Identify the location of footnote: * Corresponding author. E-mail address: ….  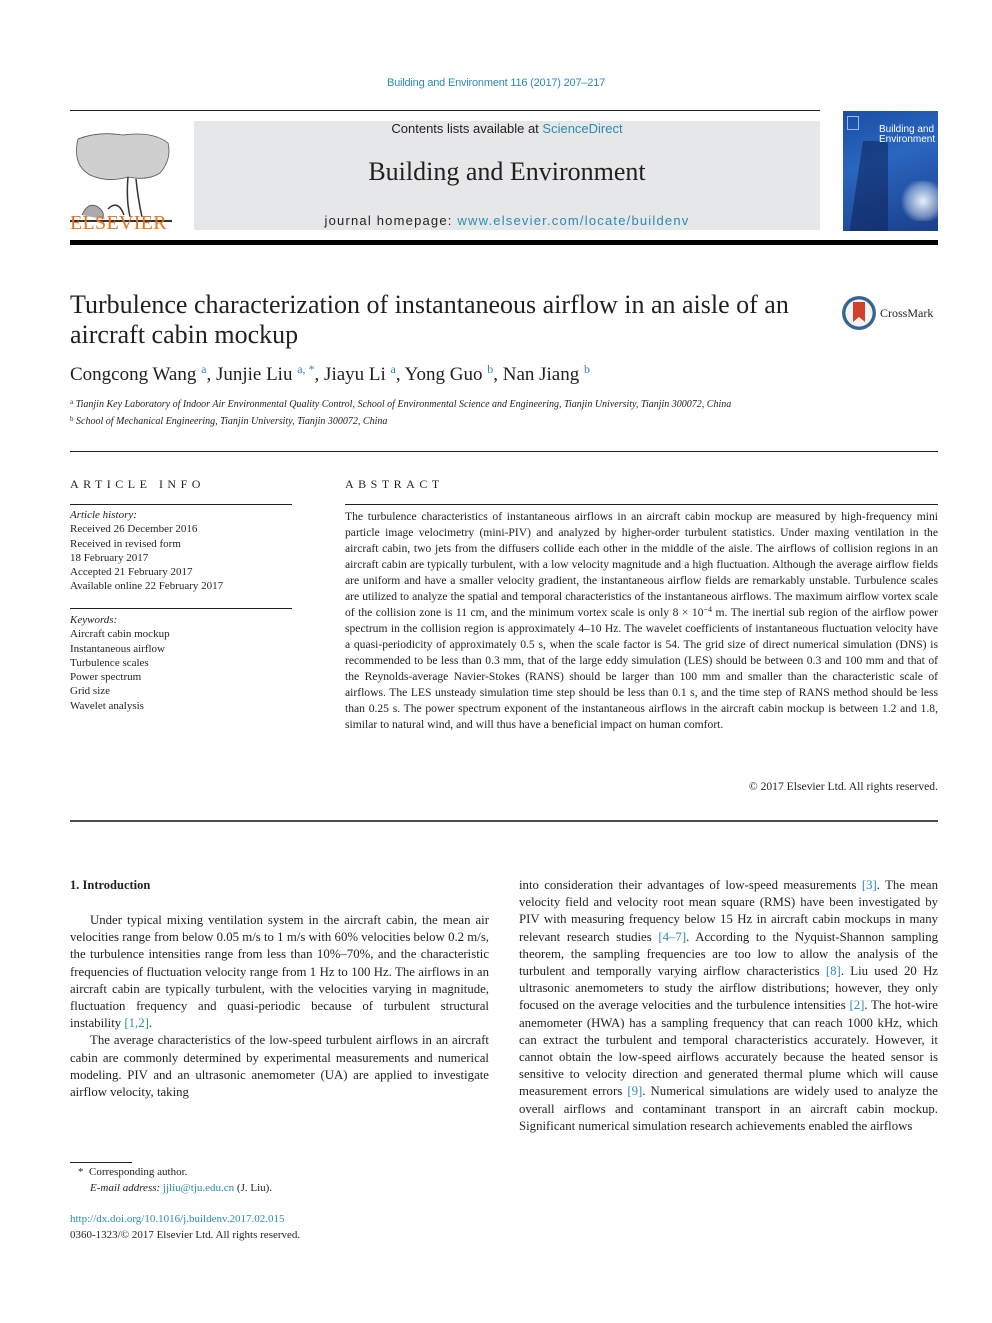
(175, 1180).